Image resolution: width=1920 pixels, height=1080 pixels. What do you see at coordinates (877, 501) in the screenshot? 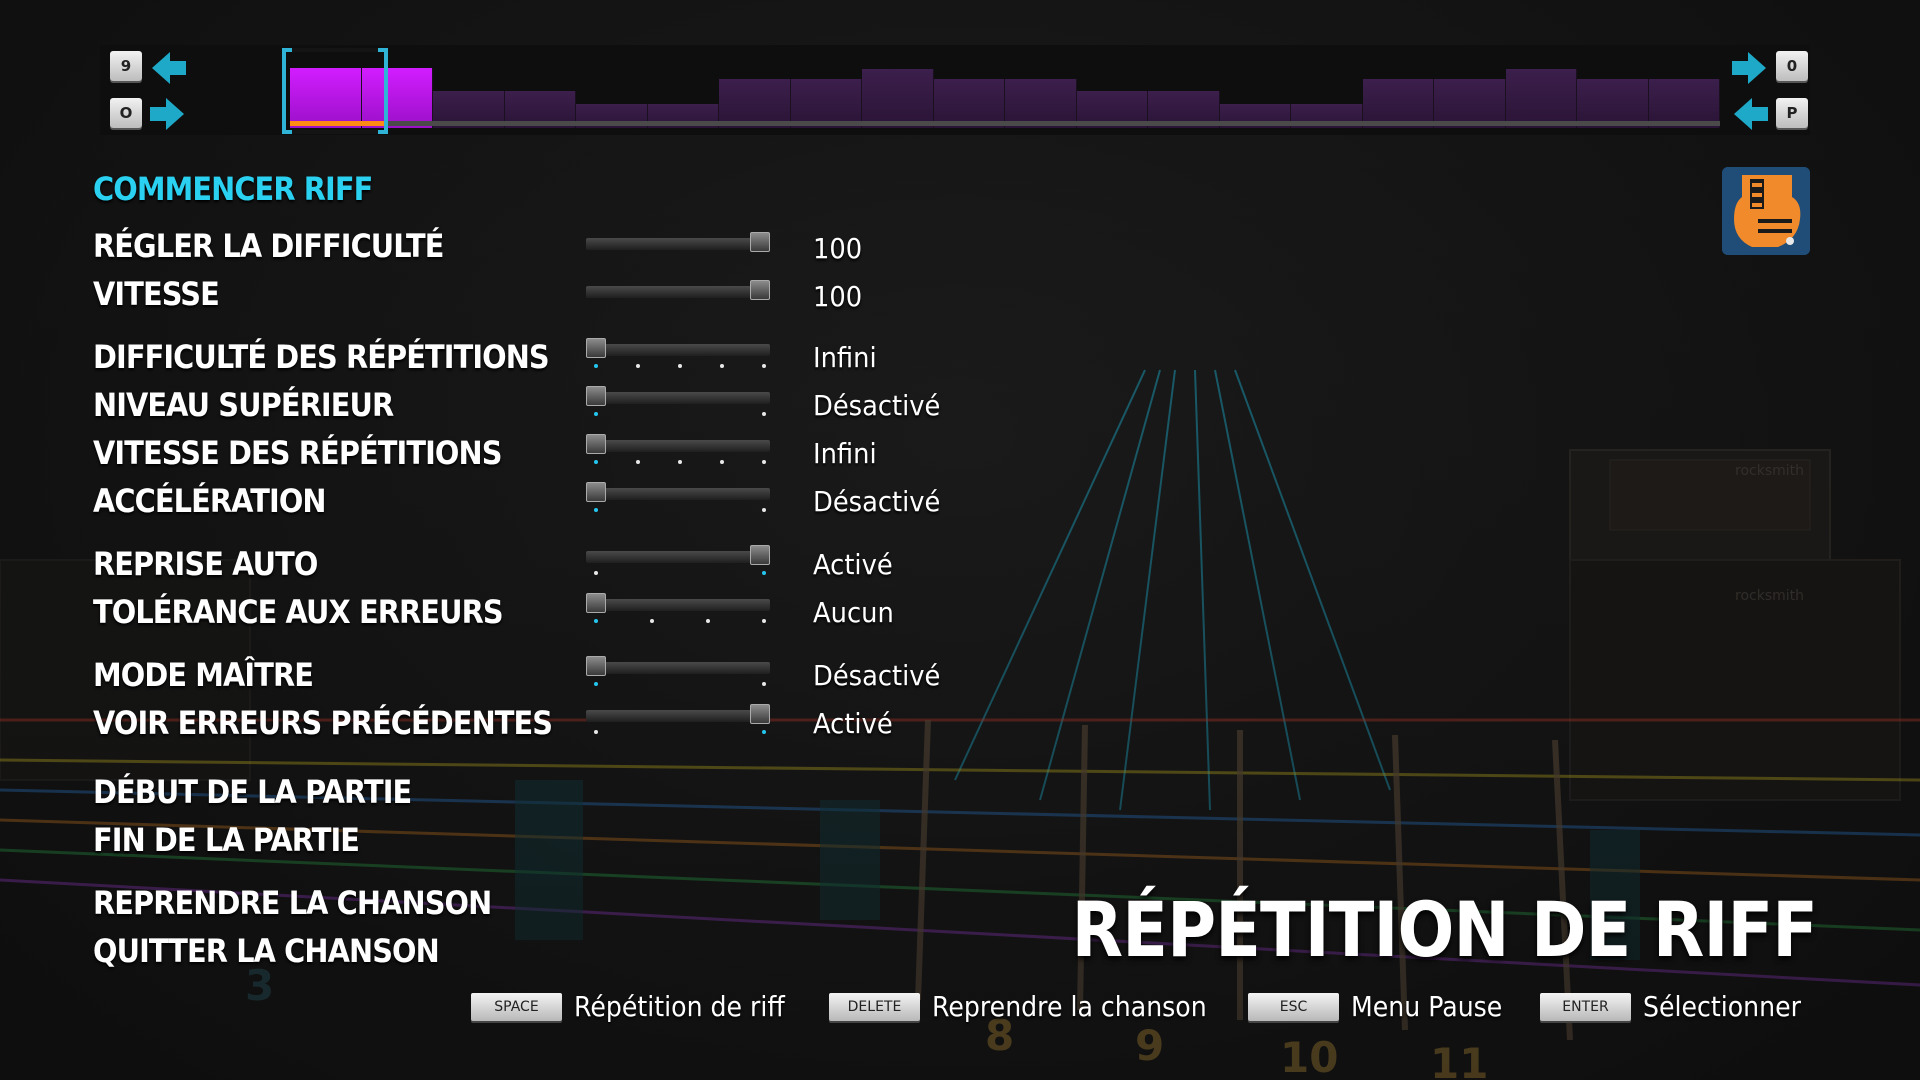
I see `acceleration-value: Désactivé` at bounding box center [877, 501].